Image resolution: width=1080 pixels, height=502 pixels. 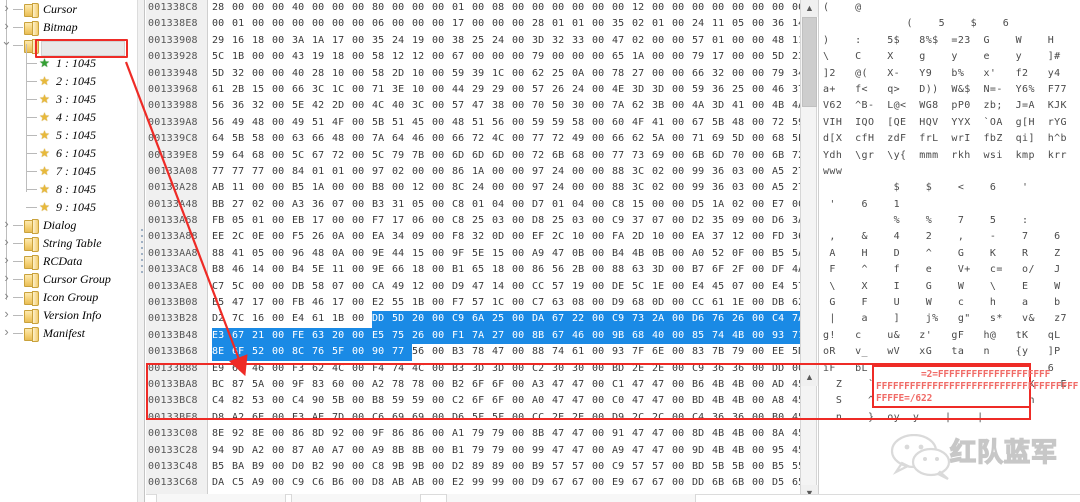 I want to click on hex-byte: C8, so click(x=382, y=467).